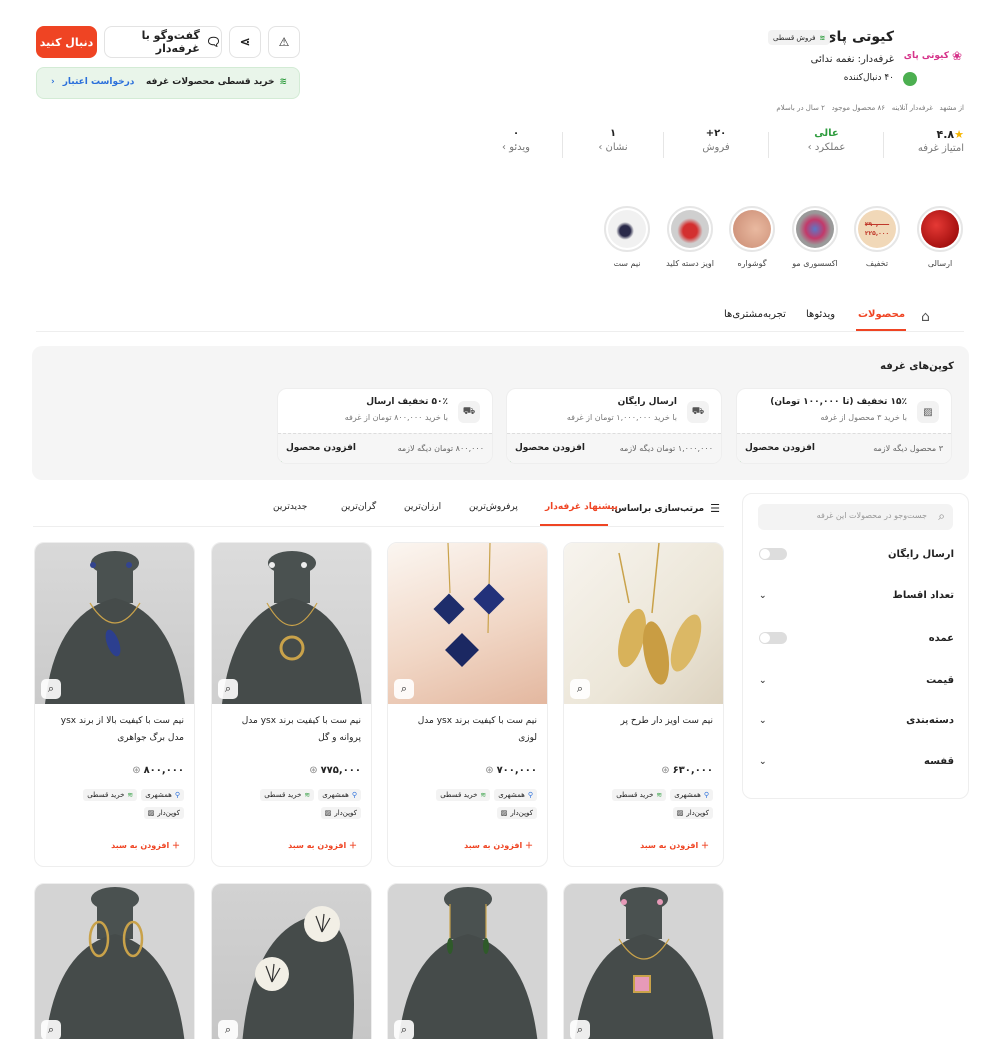 The height and width of the screenshot is (1039, 1000). Describe the element at coordinates (869, 78) in the screenshot. I see `followers-count: ۴۰ دنبال‌کننده` at that location.